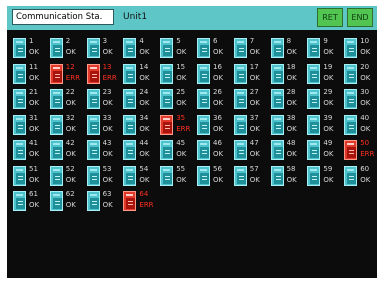  Describe the element at coordinates (67, 176) in the screenshot. I see `station-52: 52 OK` at that location.